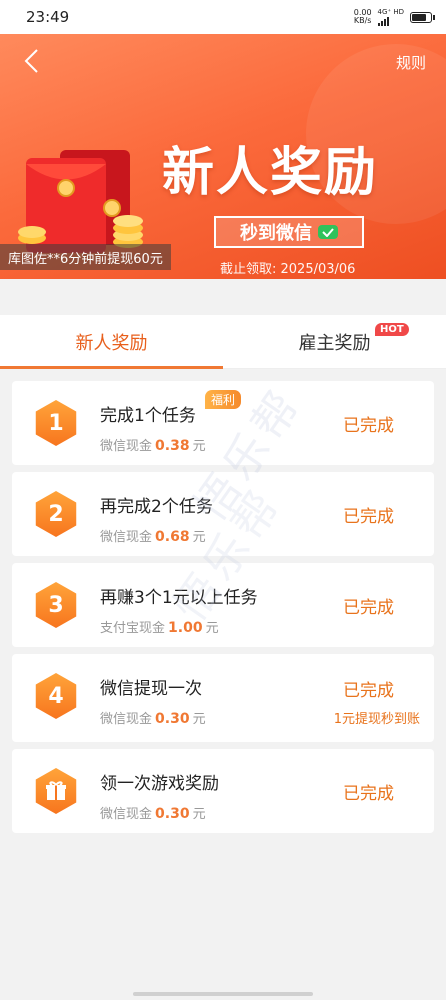 The image size is (446, 1000). I want to click on reward-amount: 0.68, so click(172, 537).